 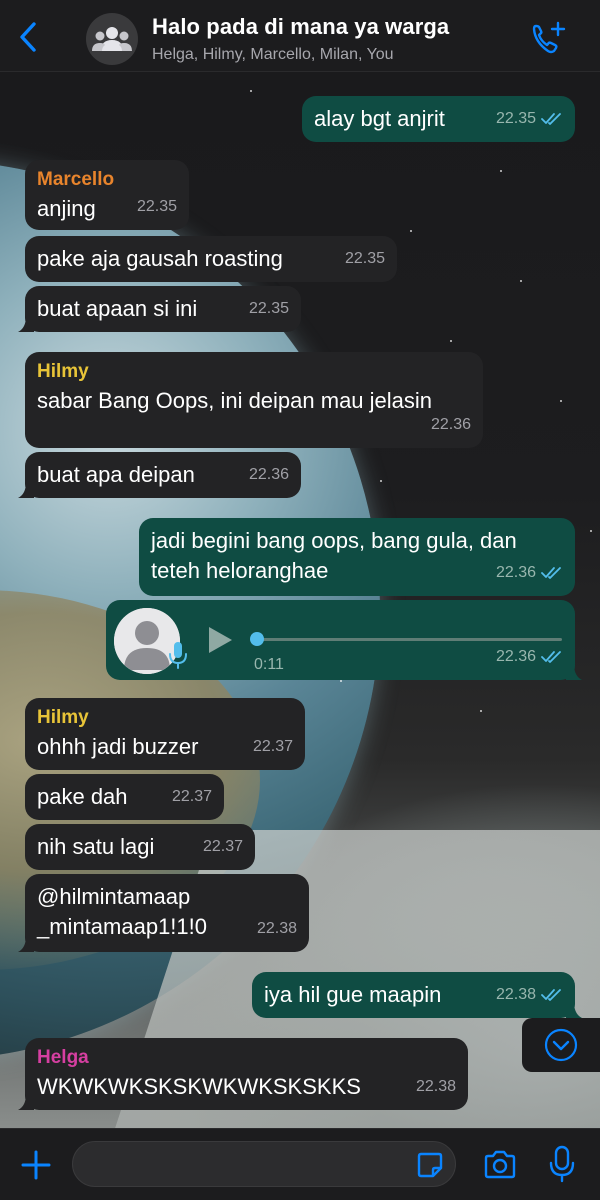 What do you see at coordinates (264, 1164) in the screenshot?
I see `message-input` at bounding box center [264, 1164].